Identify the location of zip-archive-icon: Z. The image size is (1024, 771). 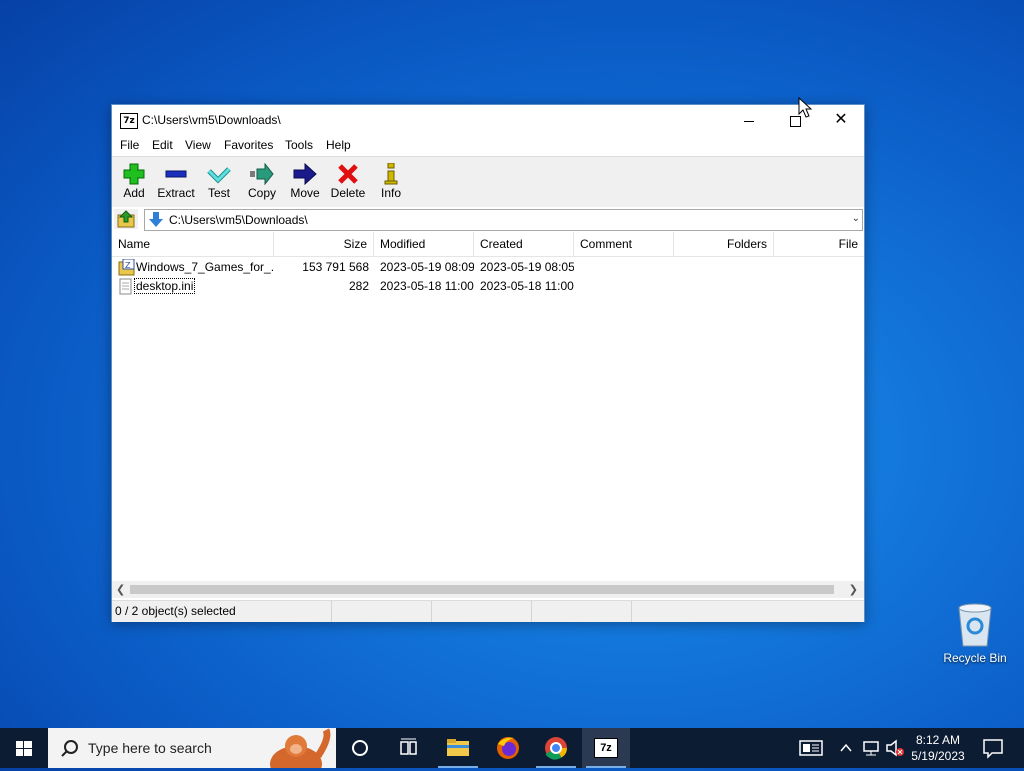
(126, 267).